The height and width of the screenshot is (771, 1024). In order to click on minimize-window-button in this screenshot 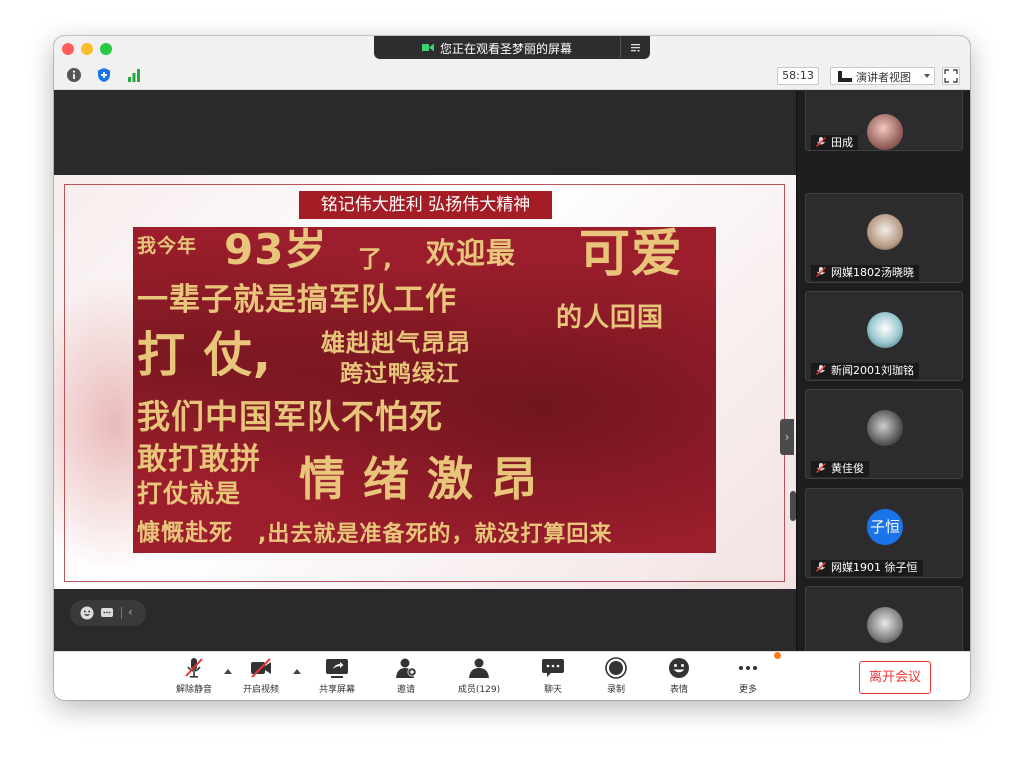, I will do `click(87, 49)`.